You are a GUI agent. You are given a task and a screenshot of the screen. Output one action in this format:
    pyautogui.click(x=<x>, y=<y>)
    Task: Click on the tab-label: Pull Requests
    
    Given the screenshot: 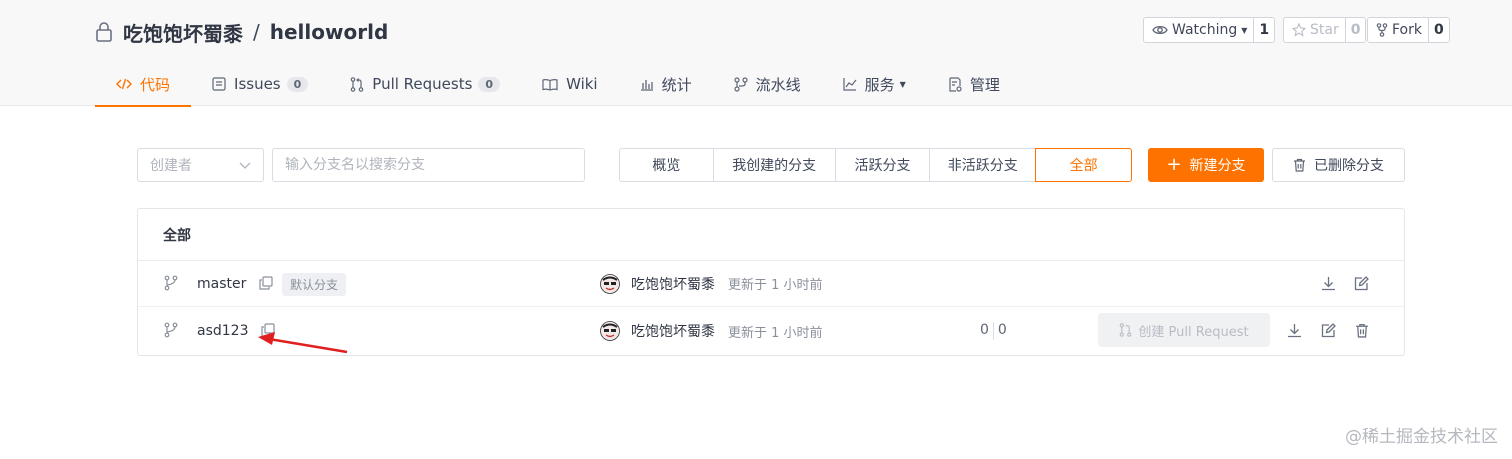 What is the action you would take?
    pyautogui.click(x=422, y=84)
    